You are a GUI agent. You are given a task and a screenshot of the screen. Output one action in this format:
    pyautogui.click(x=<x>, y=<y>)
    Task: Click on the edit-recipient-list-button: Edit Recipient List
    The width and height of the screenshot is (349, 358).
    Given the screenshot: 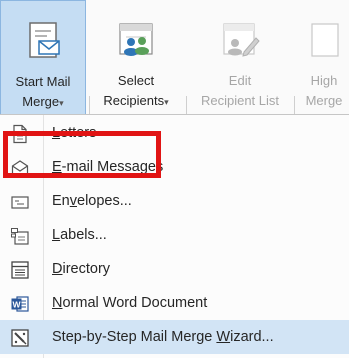 What is the action you would take?
    pyautogui.click(x=240, y=57)
    